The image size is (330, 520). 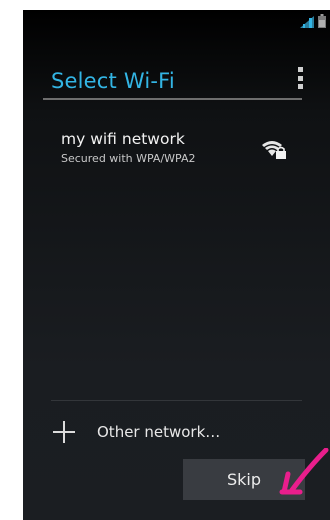 What do you see at coordinates (123, 139) in the screenshot?
I see `network-name: my wifi network` at bounding box center [123, 139].